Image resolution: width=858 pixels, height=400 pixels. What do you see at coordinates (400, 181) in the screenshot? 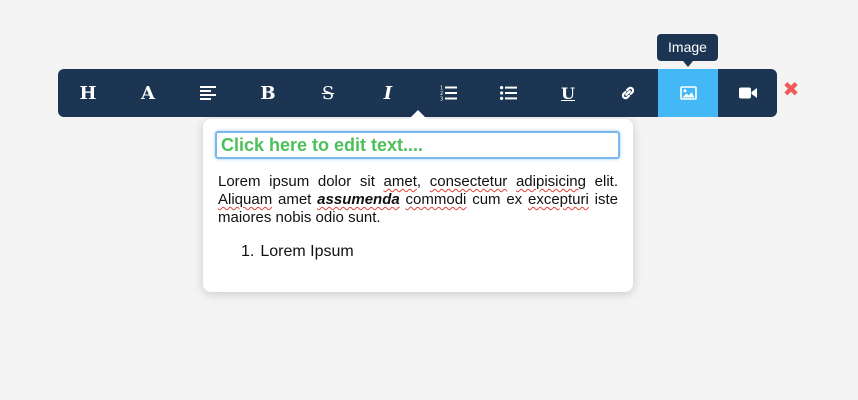
I see `misspelled-word: amet` at bounding box center [400, 181].